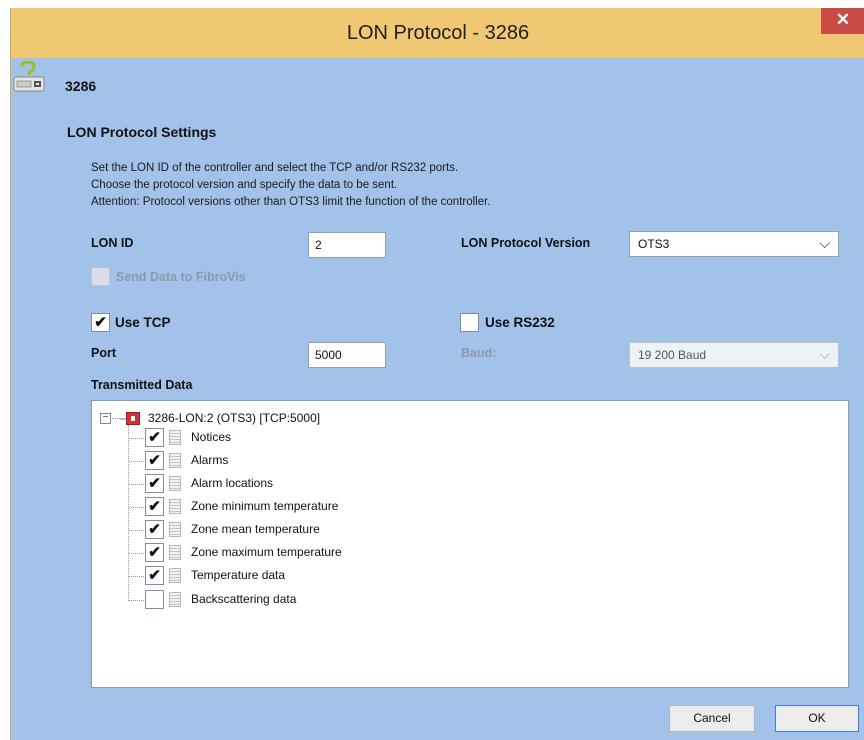 This screenshot has width=864, height=740. What do you see at coordinates (265, 506) in the screenshot?
I see `tree-item-label: Zone minimum temperature` at bounding box center [265, 506].